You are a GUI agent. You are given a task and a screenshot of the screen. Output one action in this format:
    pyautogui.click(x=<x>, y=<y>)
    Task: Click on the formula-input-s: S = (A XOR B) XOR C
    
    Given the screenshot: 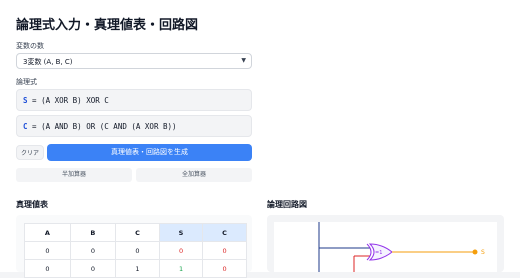 What is the action you would take?
    pyautogui.click(x=134, y=100)
    